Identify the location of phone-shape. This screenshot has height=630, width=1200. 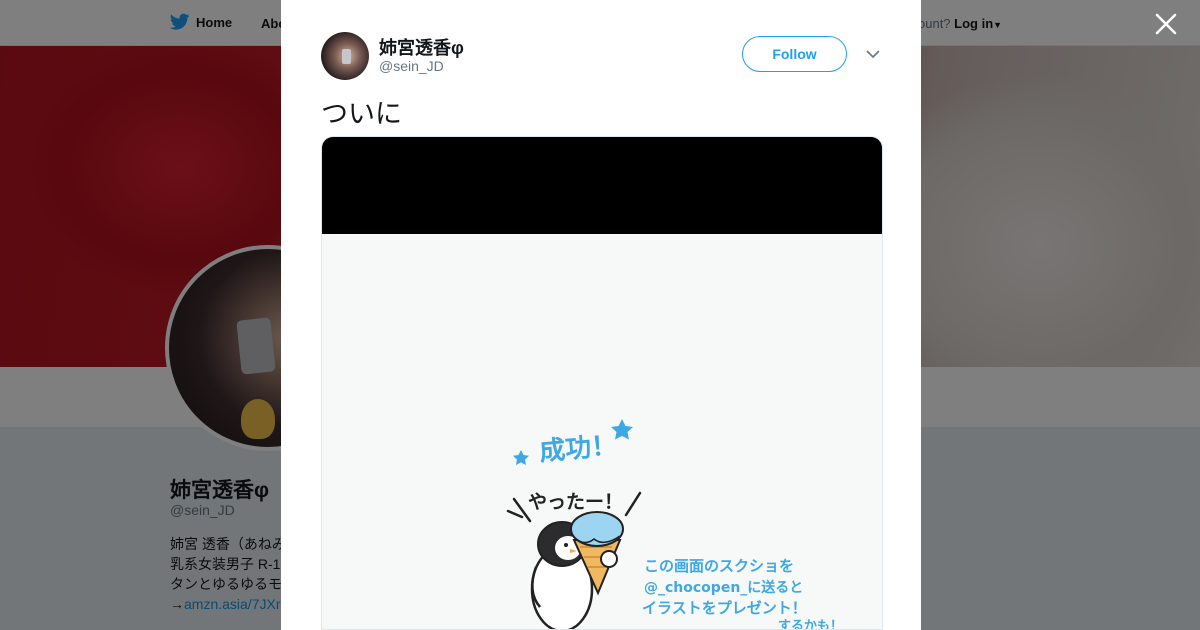
(346, 56).